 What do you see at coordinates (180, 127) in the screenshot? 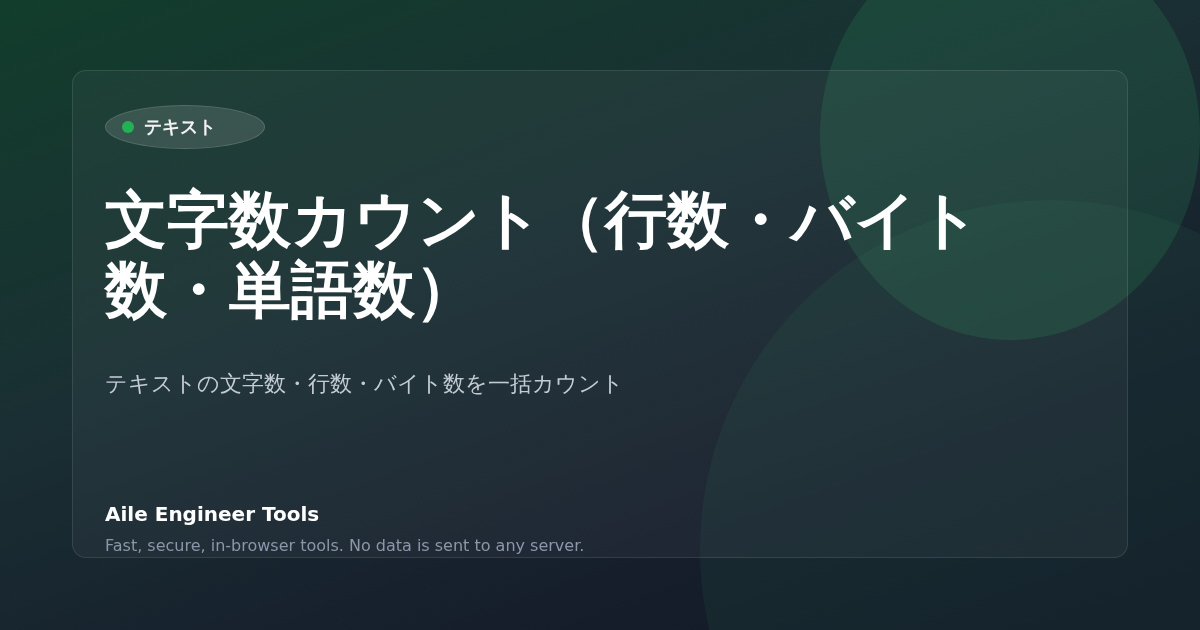
I see `badge-label: テキスト` at bounding box center [180, 127].